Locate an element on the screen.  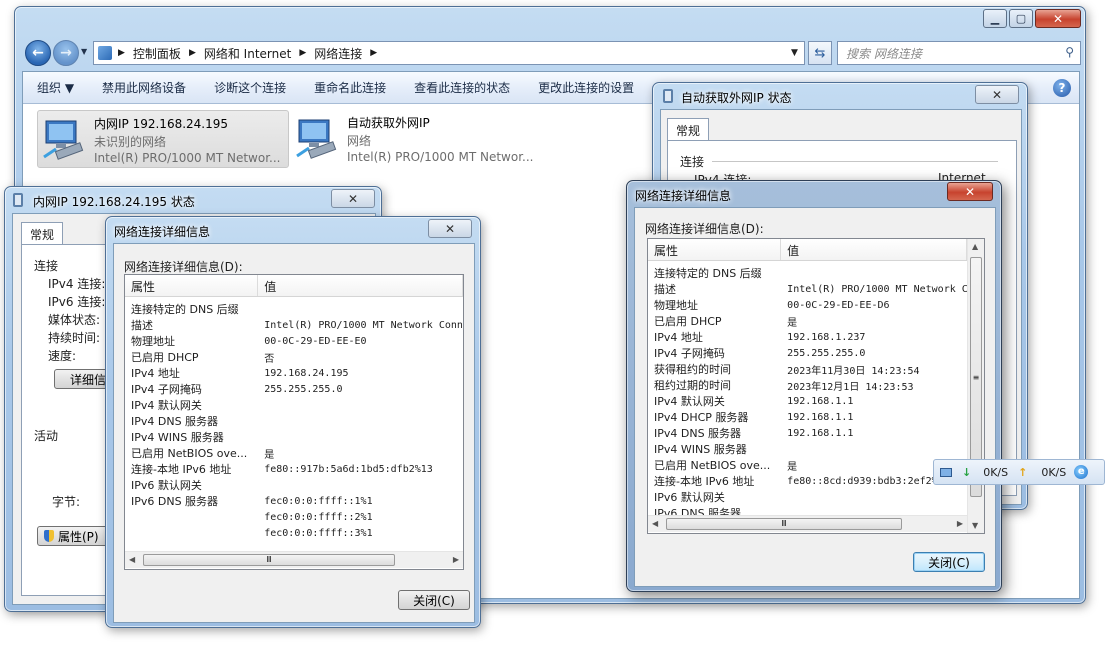
property-name: IPv6 DNS 服务器 is located at coordinates (175, 501).